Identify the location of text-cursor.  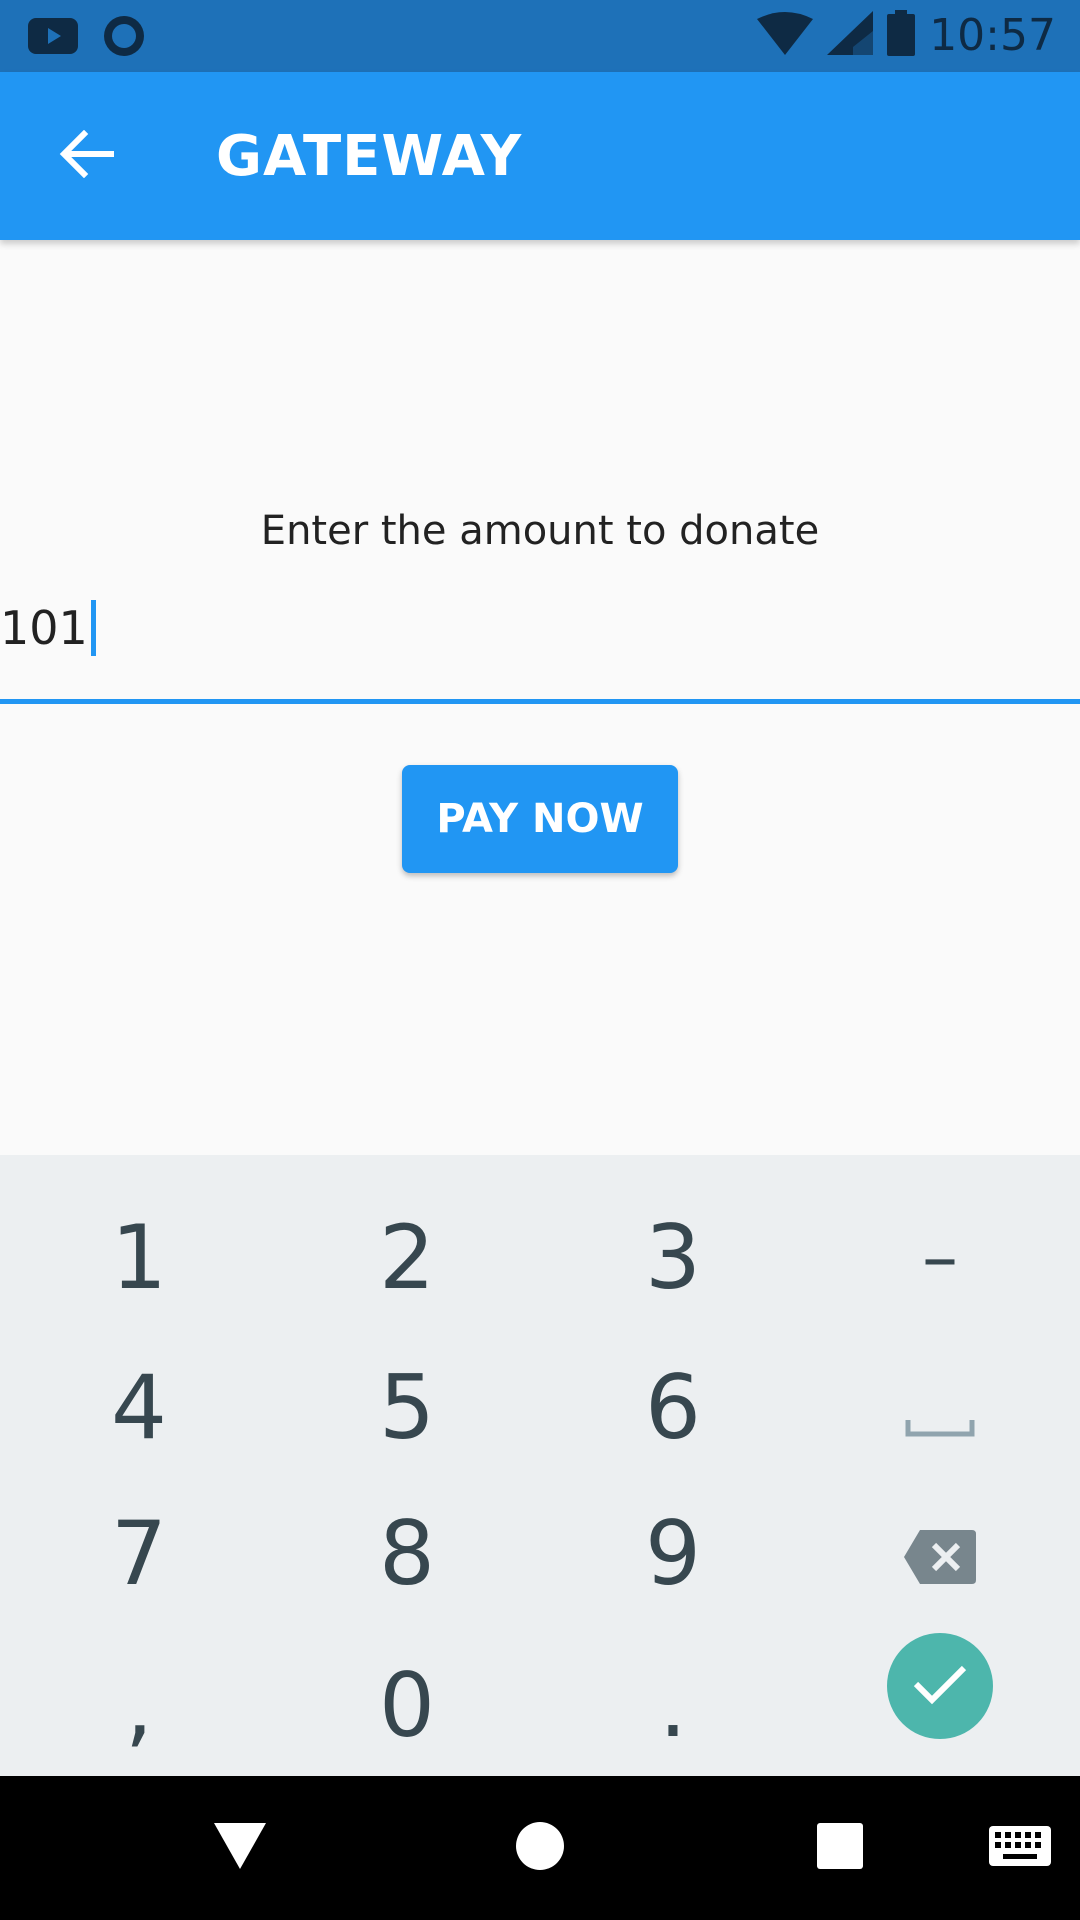
(93, 628).